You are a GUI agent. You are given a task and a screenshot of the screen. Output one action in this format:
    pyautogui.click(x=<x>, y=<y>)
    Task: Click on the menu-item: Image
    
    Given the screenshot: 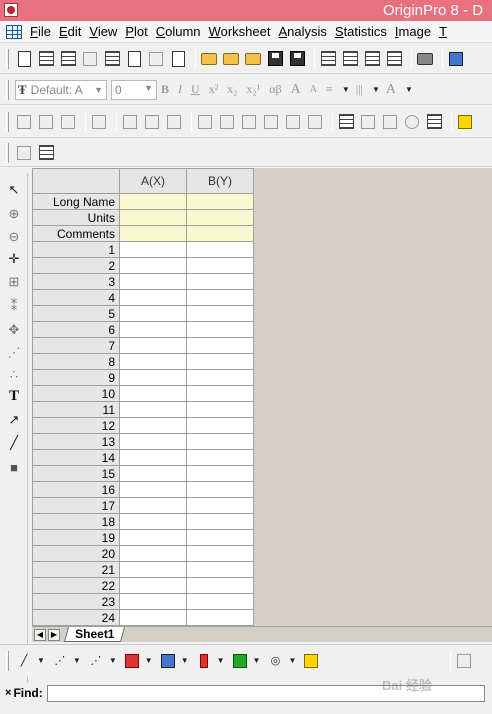 What is the action you would take?
    pyautogui.click(x=413, y=31)
    